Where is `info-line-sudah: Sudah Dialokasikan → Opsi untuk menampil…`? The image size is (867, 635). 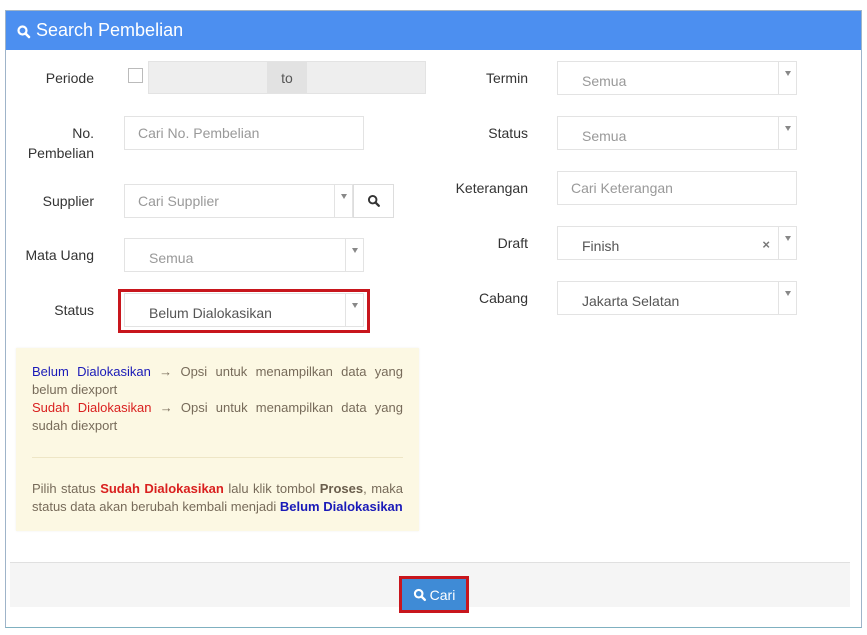
info-line-sudah: Sudah Dialokasikan → Opsi untuk menampil… is located at coordinates (217, 417).